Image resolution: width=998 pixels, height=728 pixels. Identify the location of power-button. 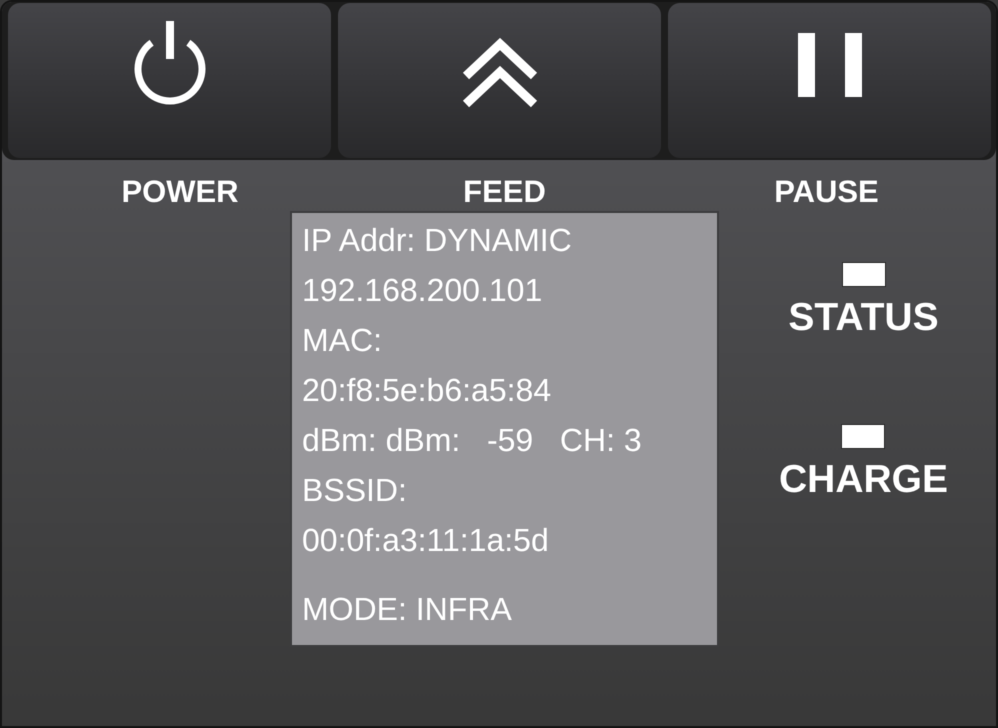
(169, 80).